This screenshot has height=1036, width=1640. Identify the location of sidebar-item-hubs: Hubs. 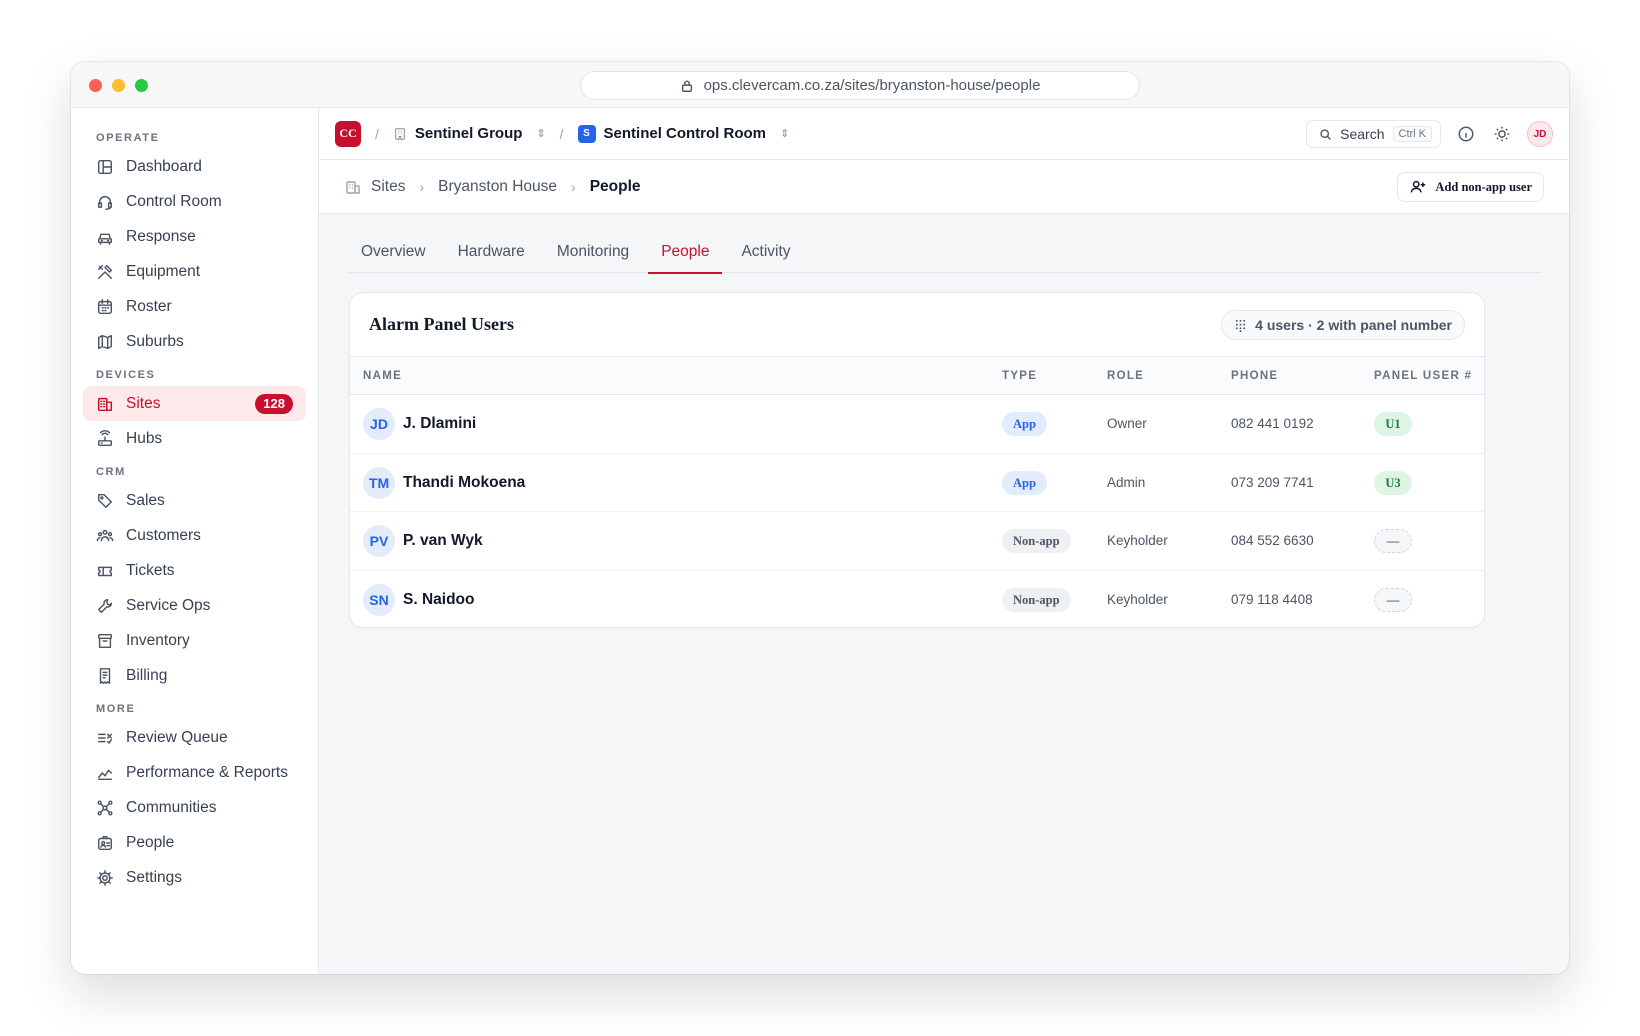
(194, 438).